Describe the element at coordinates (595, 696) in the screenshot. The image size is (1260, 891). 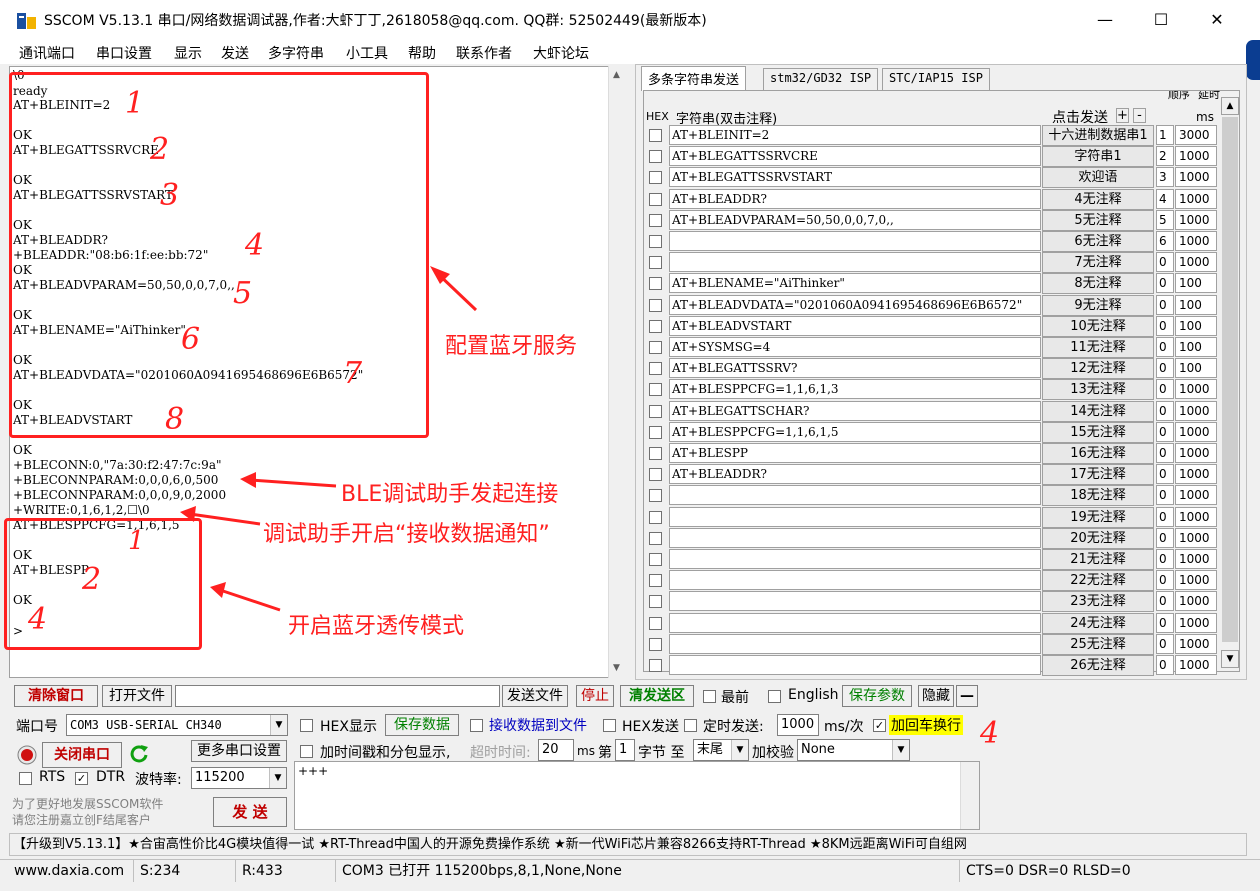
I see `stop-button: 停止` at that location.